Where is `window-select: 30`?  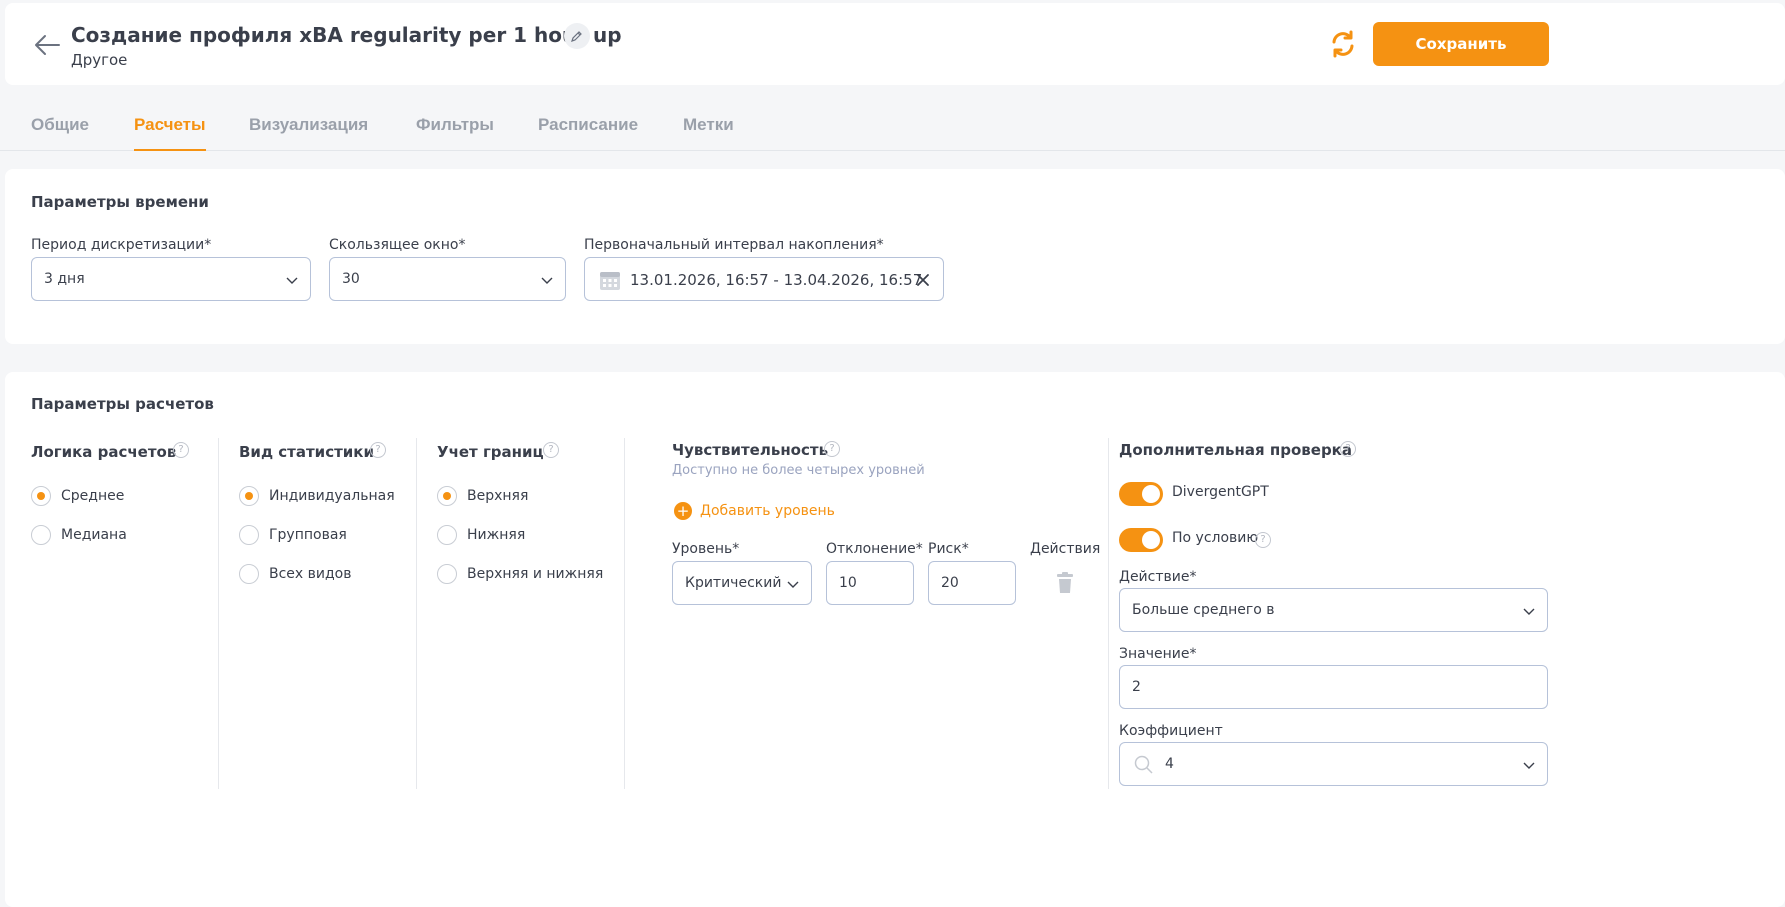 window-select: 30 is located at coordinates (447, 279).